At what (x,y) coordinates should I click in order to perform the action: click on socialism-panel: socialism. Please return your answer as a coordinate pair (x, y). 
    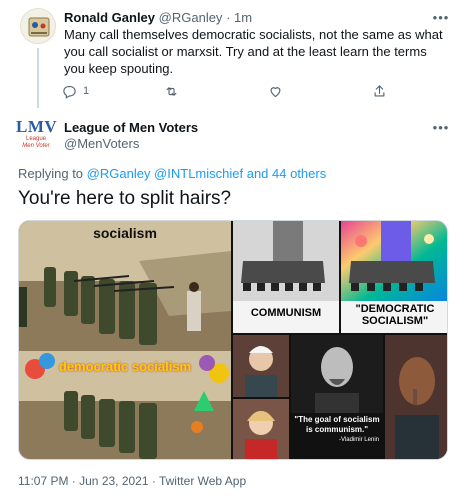
    Looking at the image, I should click on (125, 286).